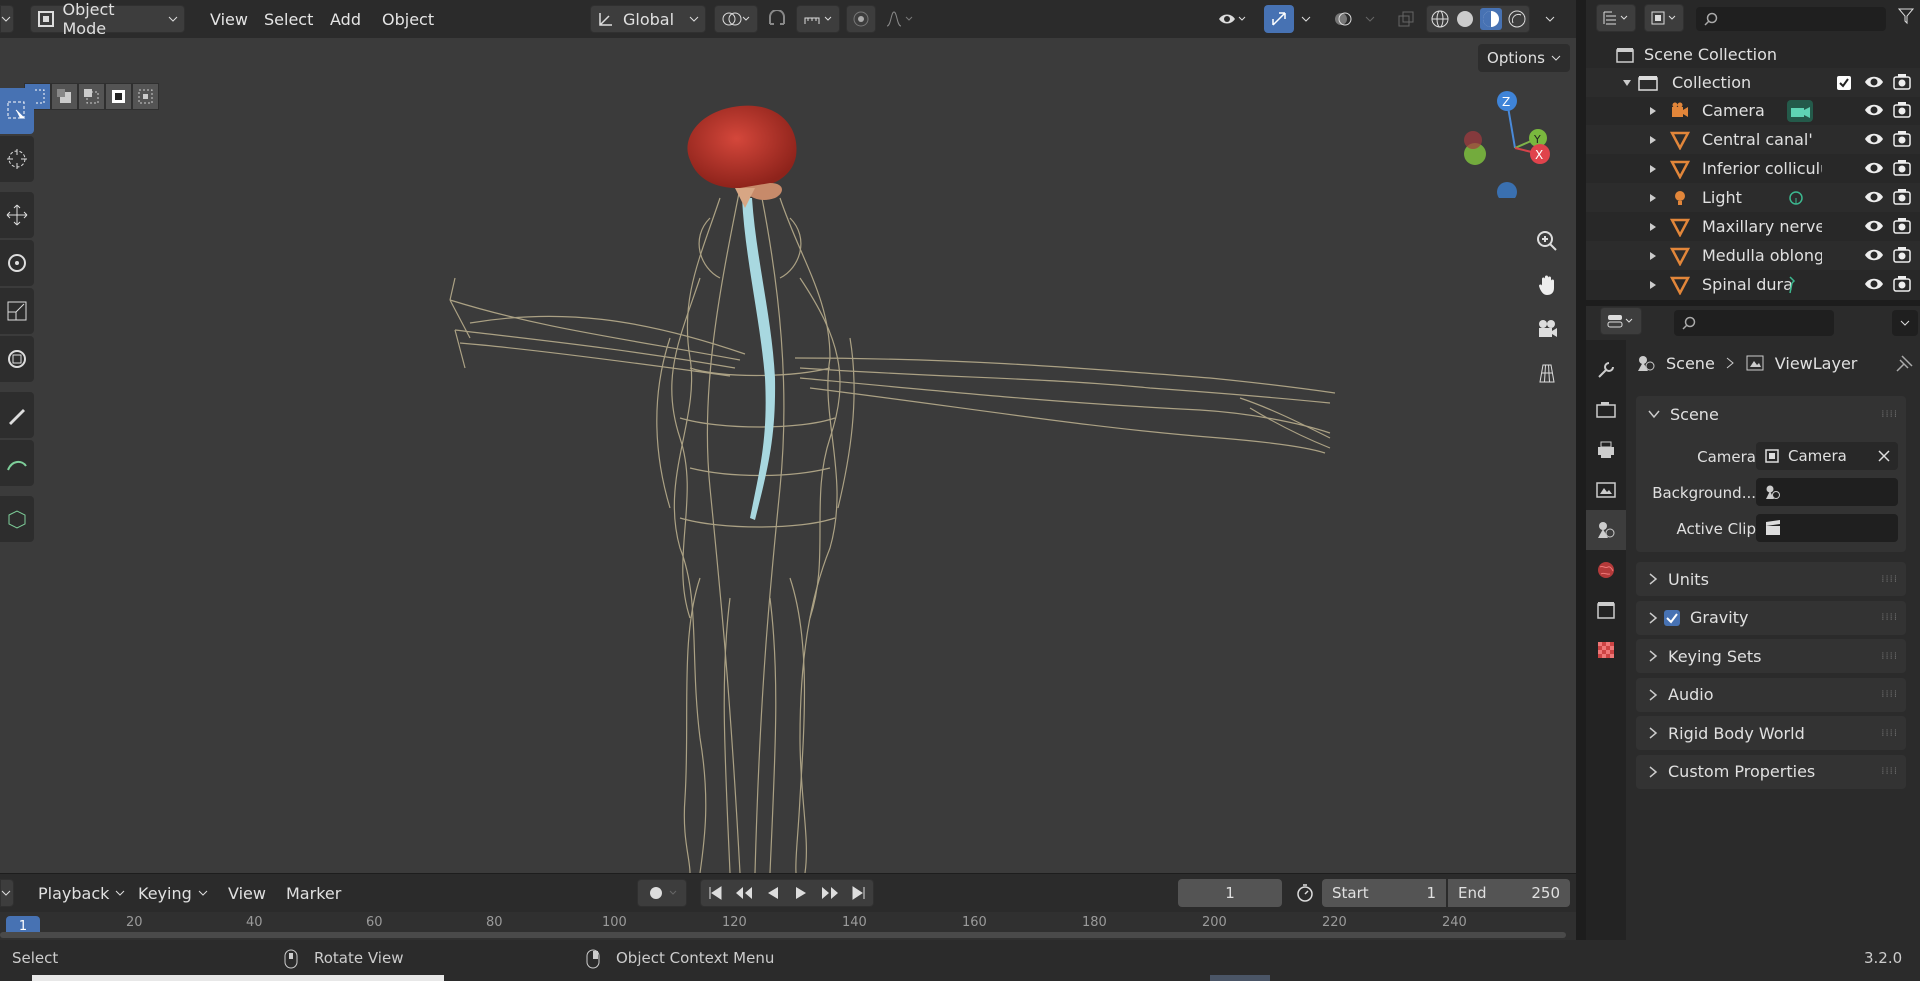 The width and height of the screenshot is (1920, 981). Describe the element at coordinates (1771, 414) in the screenshot. I see `scene-panel-header: Scene ⁞⁞⁞⁞` at that location.